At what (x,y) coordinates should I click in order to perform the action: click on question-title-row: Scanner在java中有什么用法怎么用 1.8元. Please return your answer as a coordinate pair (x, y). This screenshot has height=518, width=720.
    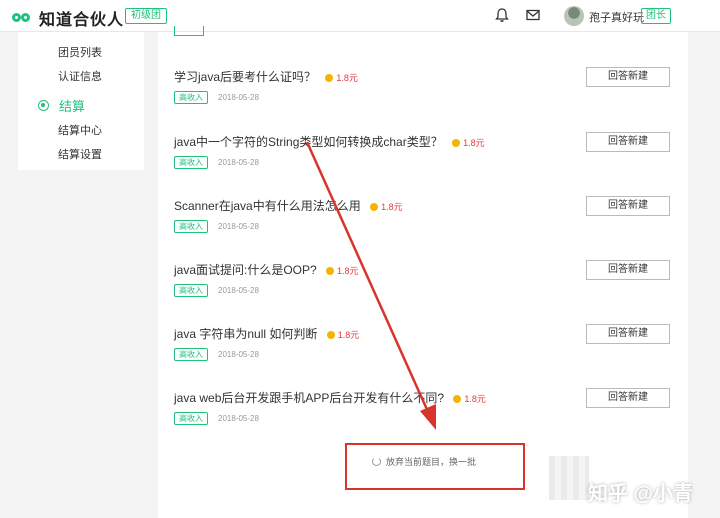
    Looking at the image, I should click on (288, 205).